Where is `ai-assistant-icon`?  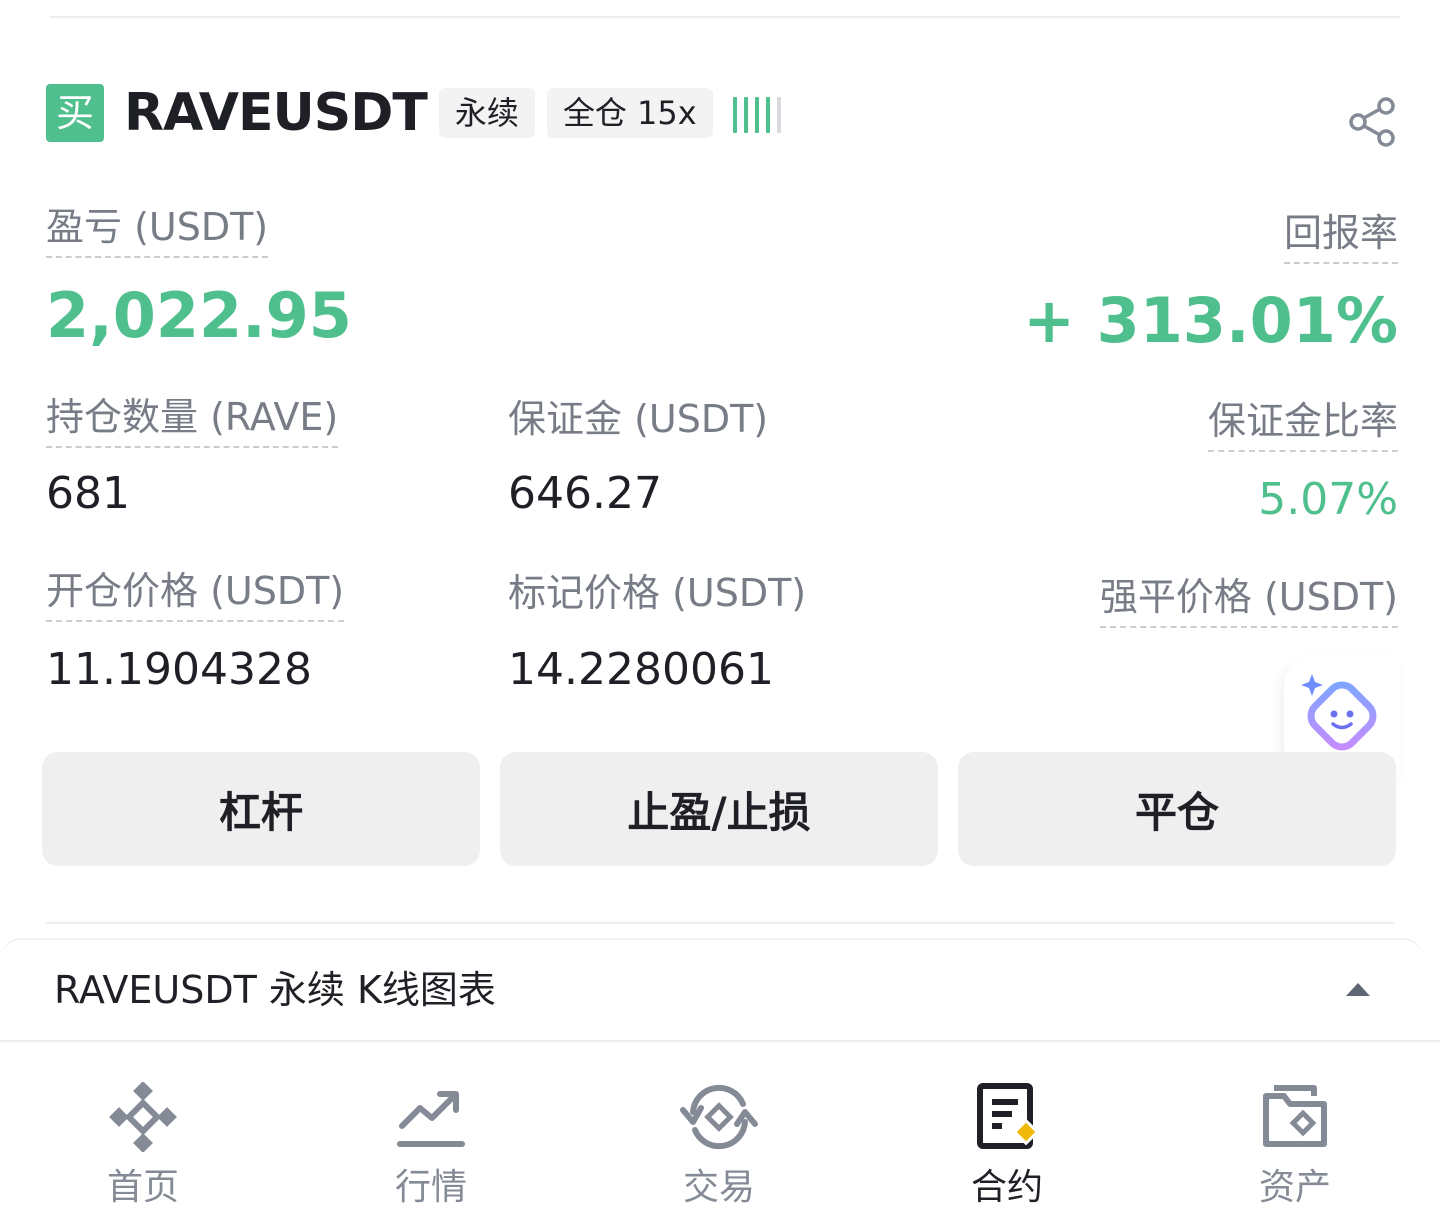 ai-assistant-icon is located at coordinates (1339, 712).